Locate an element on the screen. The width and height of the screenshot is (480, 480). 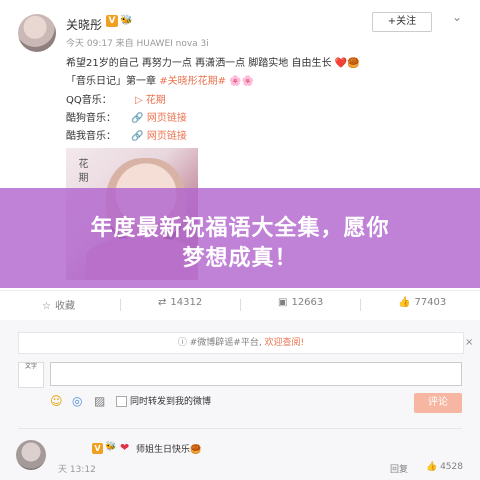
emoji-icon: ☺ is located at coordinates (57, 401).